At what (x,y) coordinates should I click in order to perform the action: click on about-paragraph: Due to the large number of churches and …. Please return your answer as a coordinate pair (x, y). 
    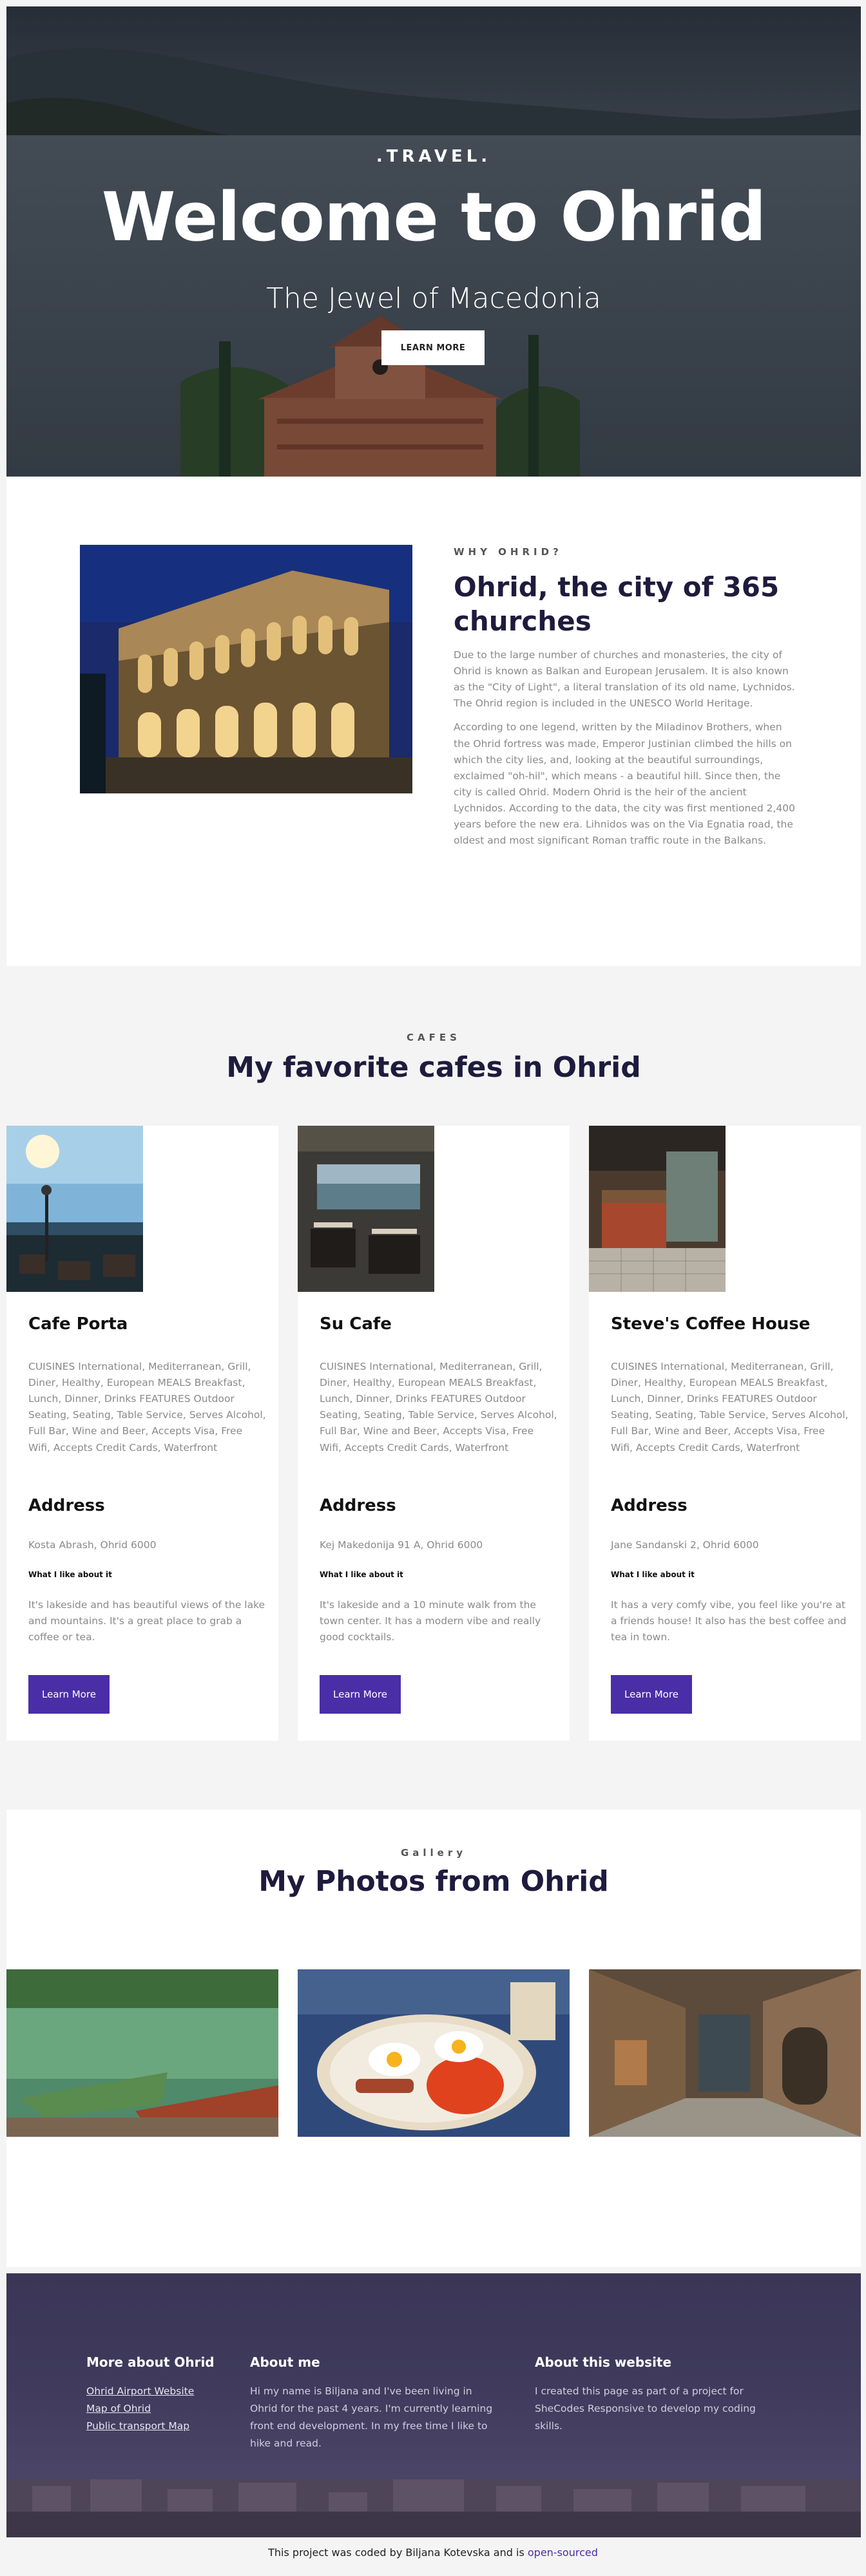
    Looking at the image, I should click on (625, 680).